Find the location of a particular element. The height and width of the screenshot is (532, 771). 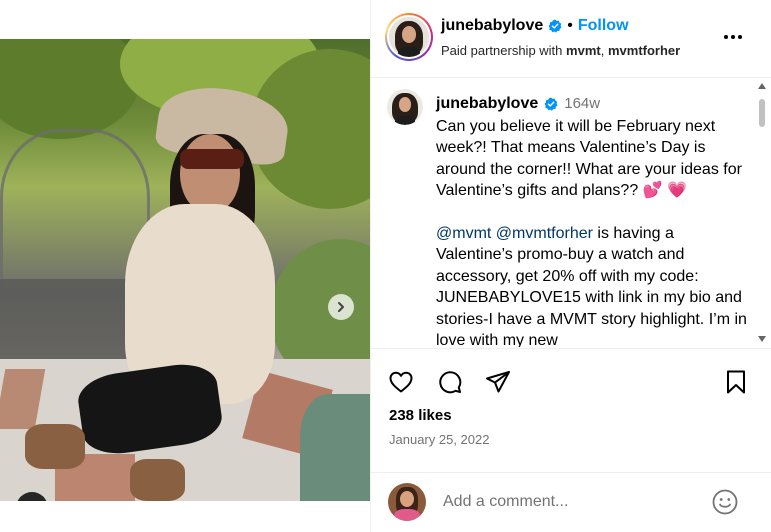

scroll-thumb is located at coordinates (762, 113).